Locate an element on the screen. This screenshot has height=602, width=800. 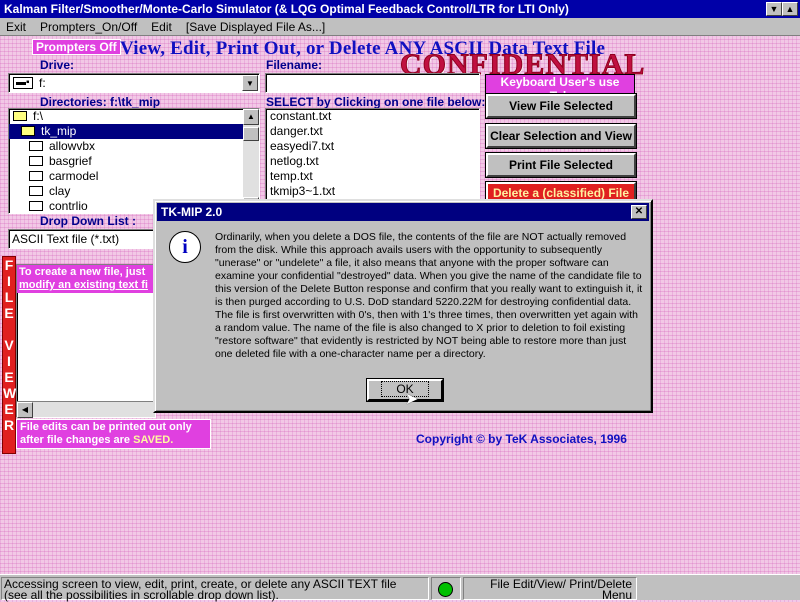
strip-letter: L is located at coordinates (9, 297).